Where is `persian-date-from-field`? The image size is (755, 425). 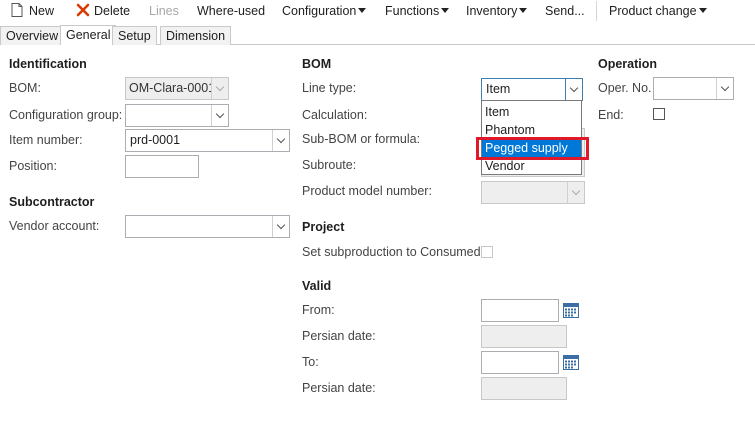 persian-date-from-field is located at coordinates (524, 336).